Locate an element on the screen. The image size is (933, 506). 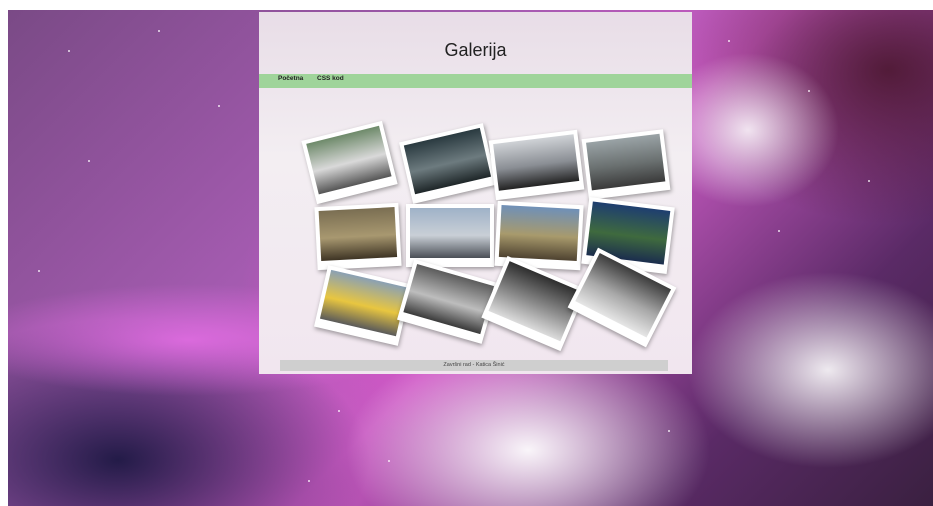
photo-square-image is located at coordinates (539, 233).